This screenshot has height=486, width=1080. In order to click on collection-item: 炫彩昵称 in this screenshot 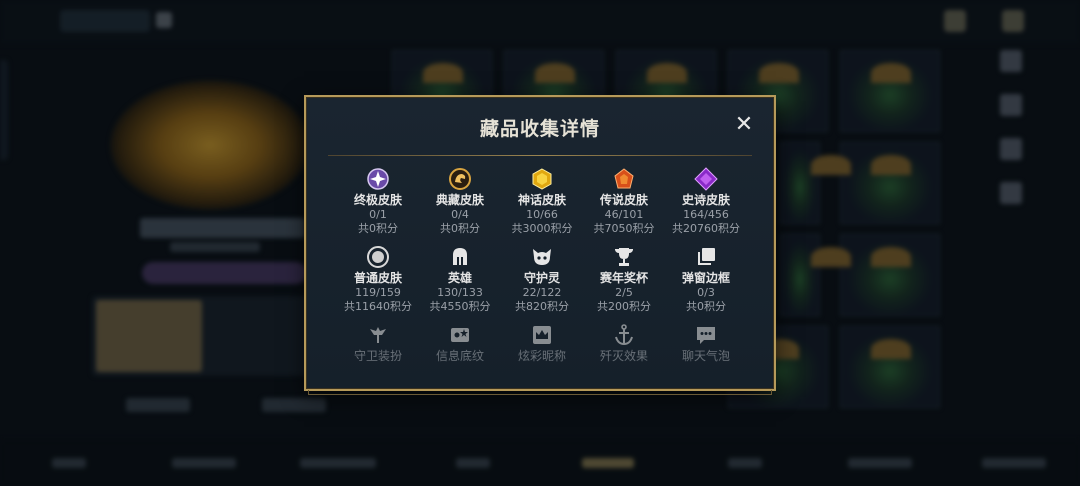, I will do `click(542, 343)`.